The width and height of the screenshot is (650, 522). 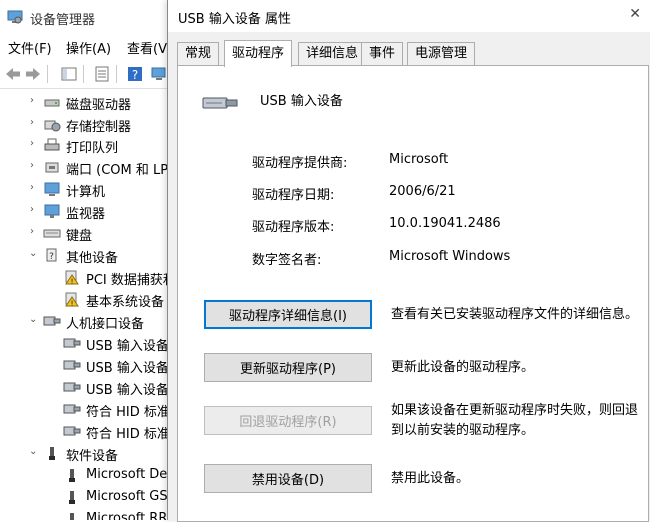 I want to click on menu-action: 操作(A), so click(x=88, y=47).